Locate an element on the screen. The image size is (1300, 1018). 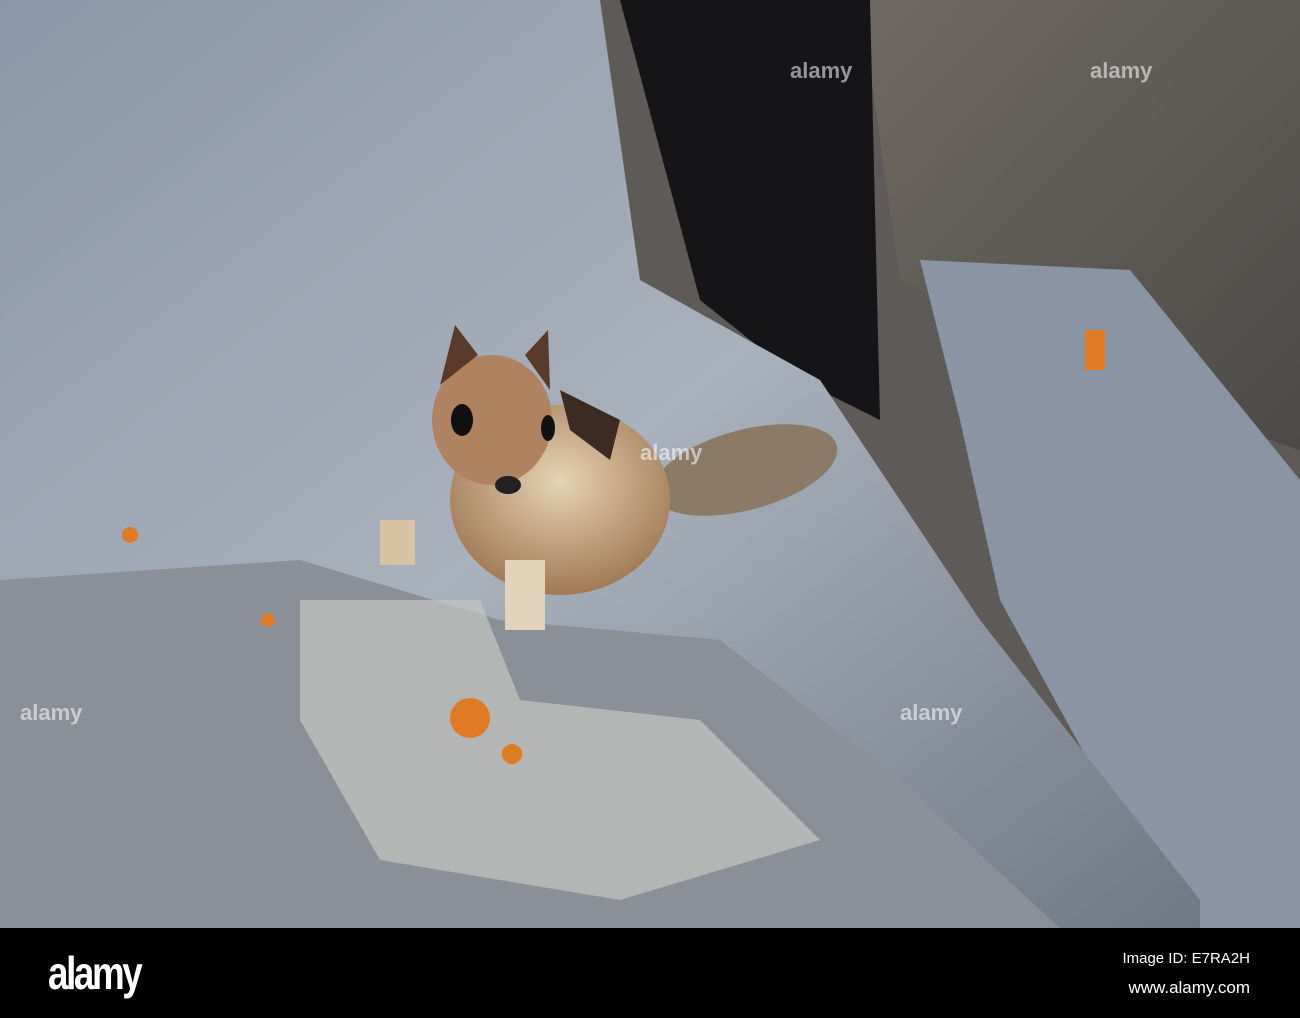
image-id: Image ID: E7RA2H is located at coordinates (1186, 958).